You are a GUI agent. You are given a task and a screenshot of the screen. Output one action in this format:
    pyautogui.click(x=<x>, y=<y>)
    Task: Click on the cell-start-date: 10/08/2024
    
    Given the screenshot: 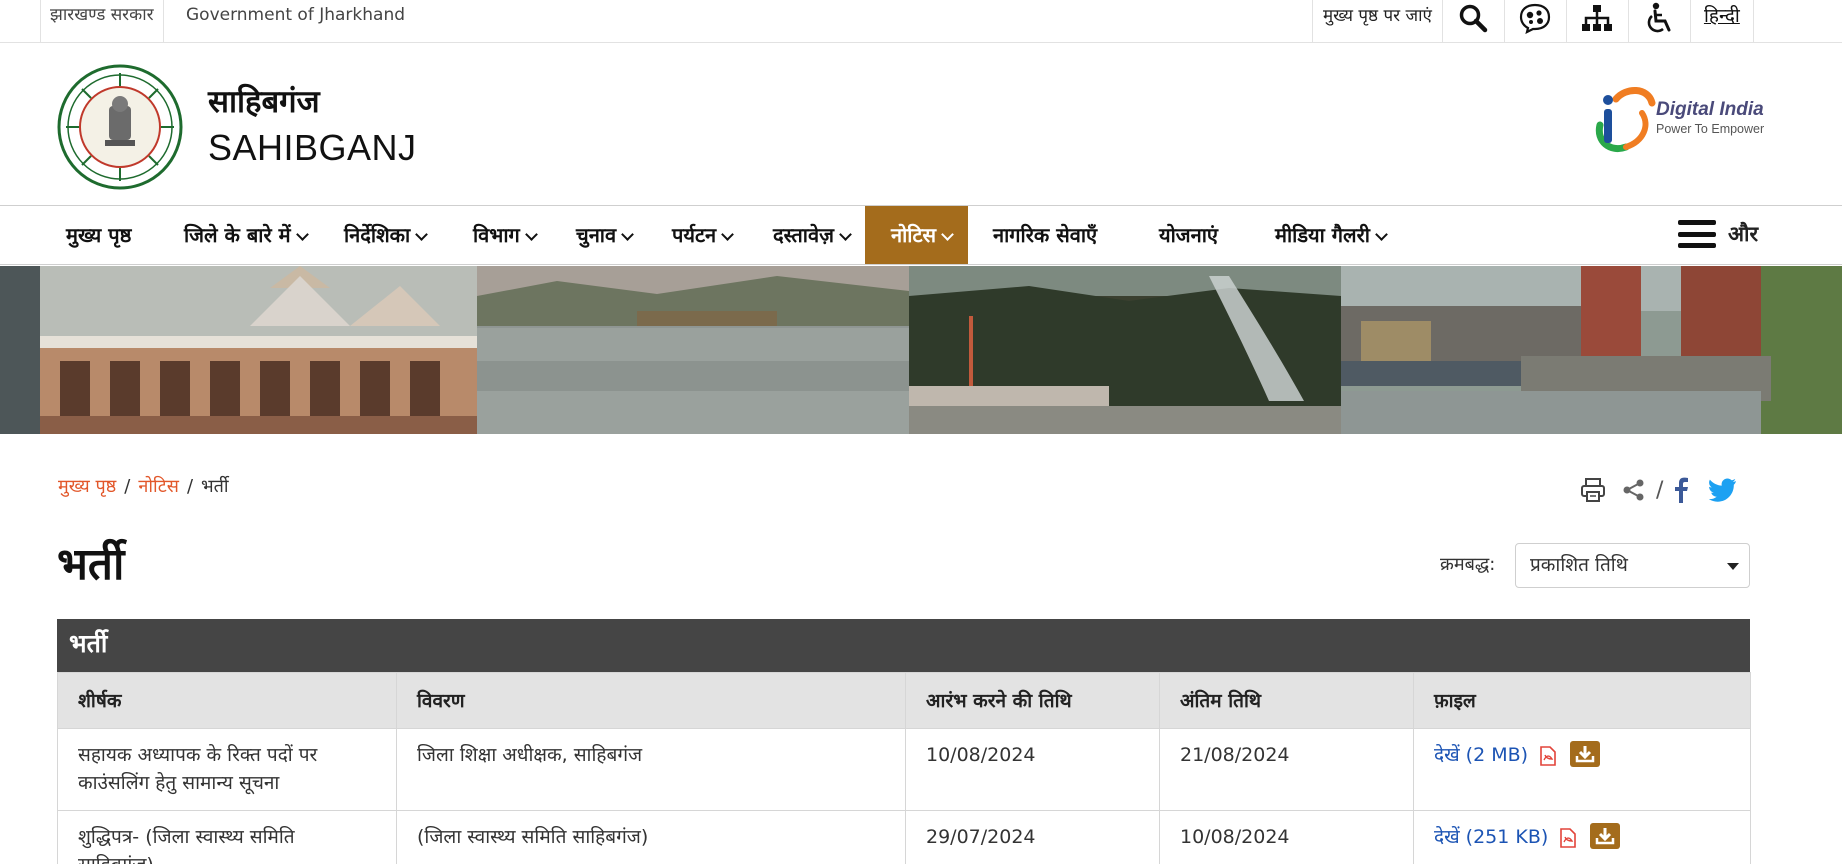 What is the action you would take?
    pyautogui.click(x=1032, y=769)
    